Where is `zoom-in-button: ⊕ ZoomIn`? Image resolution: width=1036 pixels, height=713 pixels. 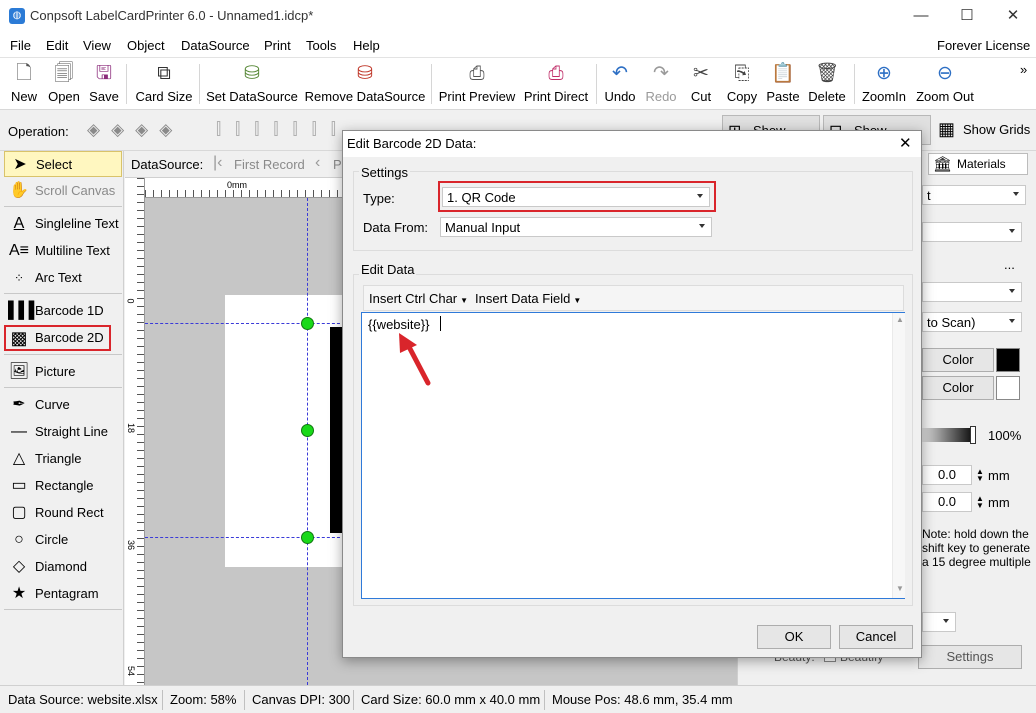 zoom-in-button: ⊕ ZoomIn is located at coordinates (884, 85).